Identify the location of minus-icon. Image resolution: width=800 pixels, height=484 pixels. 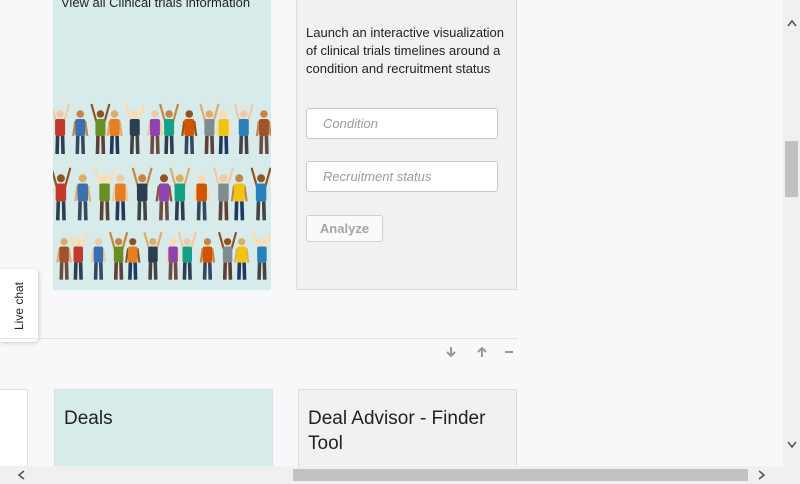
(509, 354).